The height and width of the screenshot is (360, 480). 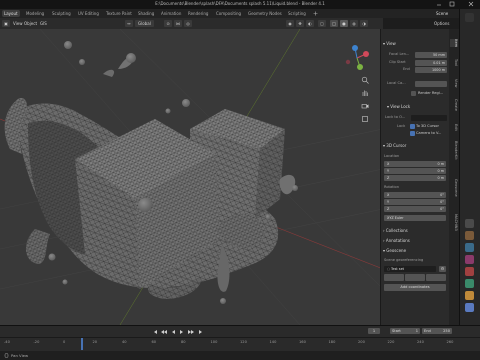 What do you see at coordinates (442, 269) in the screenshot?
I see `georef-settings-gear-icon: ⚙` at bounding box center [442, 269].